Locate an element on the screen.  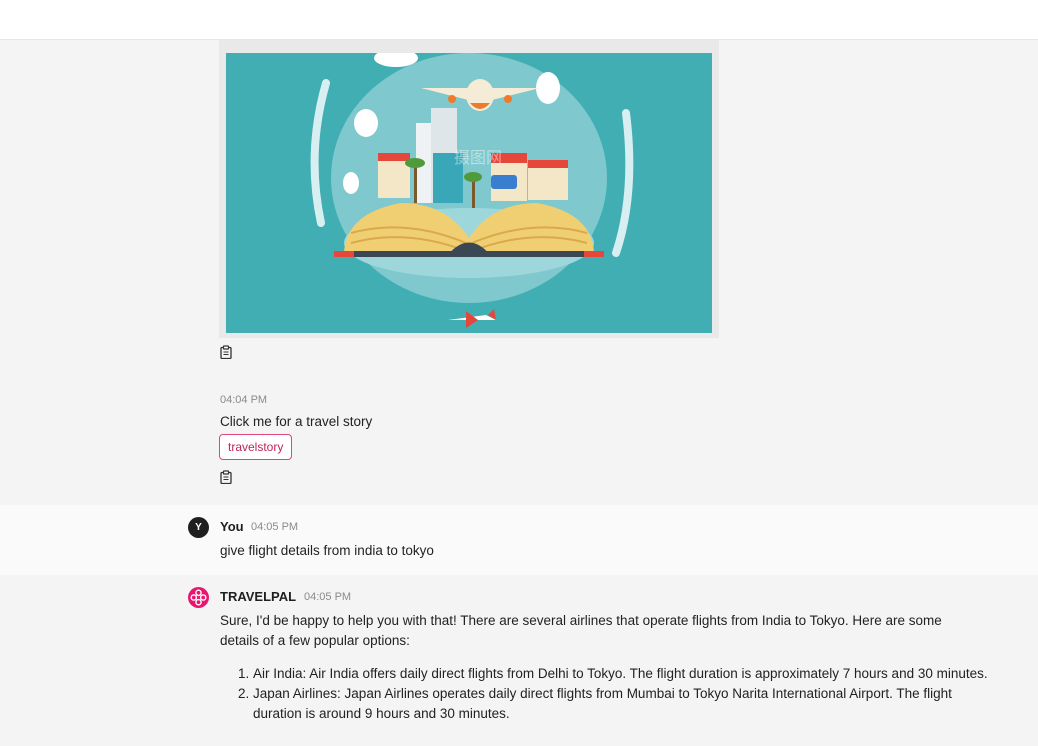
message-timestamp: 04:04 PM is located at coordinates (244, 400).